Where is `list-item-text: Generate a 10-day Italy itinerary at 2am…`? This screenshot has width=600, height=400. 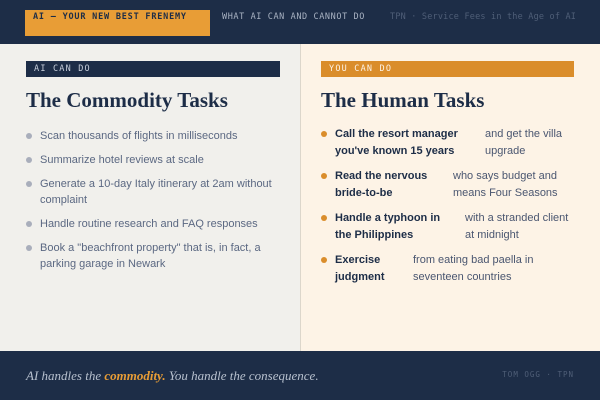
list-item-text: Generate a 10-day Italy itinerary at 2am… is located at coordinates (156, 192).